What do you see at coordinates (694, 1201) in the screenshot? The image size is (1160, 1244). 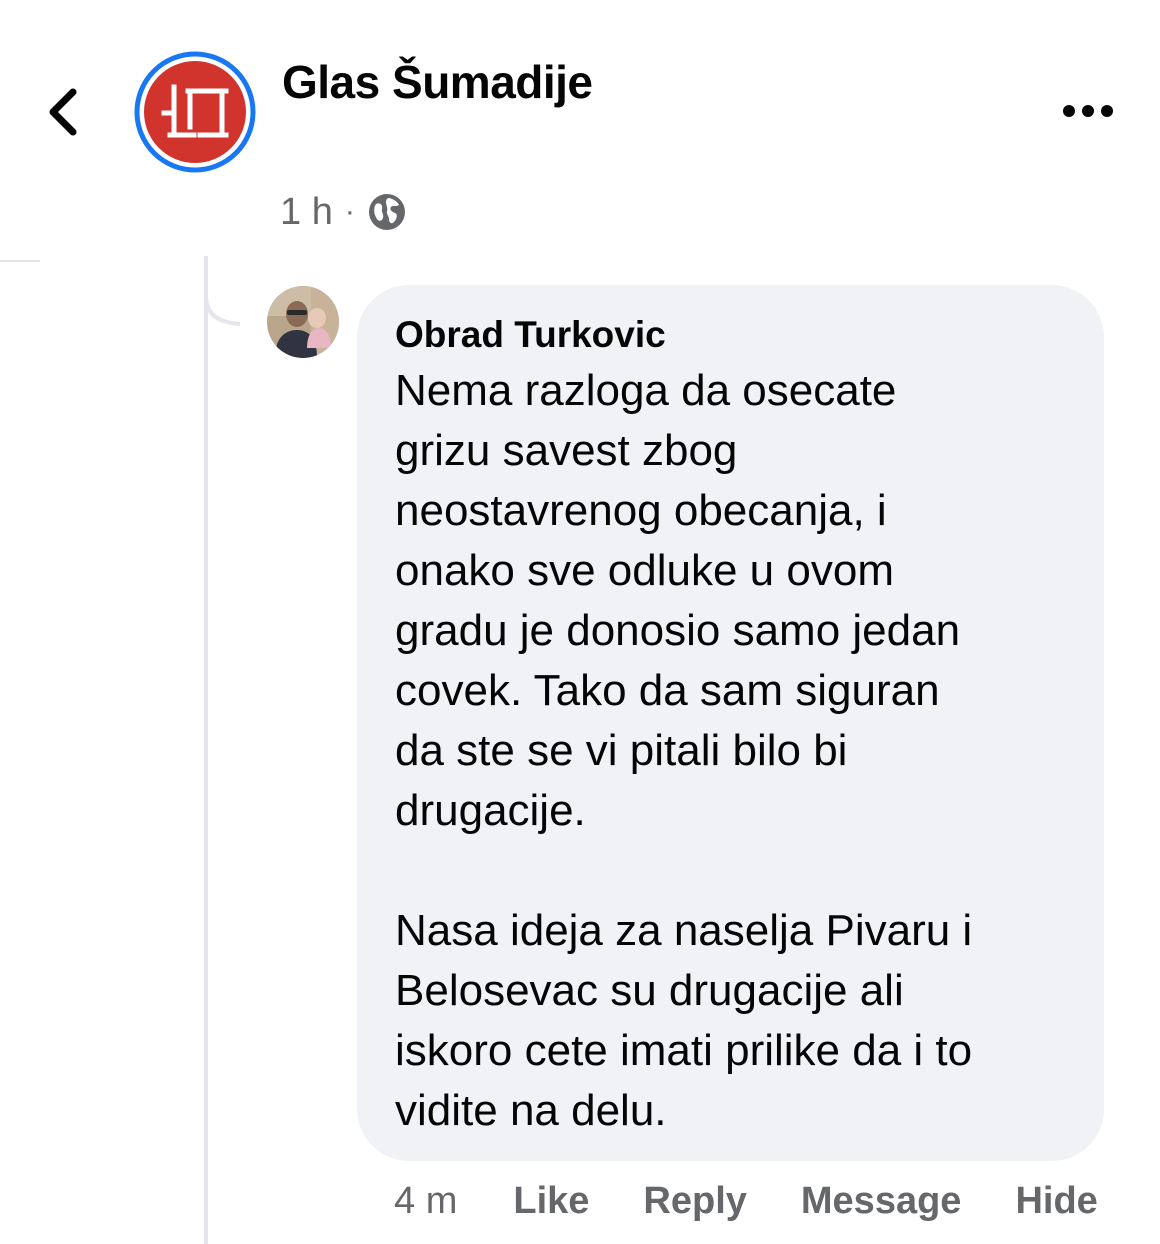 I see `reply-button: Reply` at bounding box center [694, 1201].